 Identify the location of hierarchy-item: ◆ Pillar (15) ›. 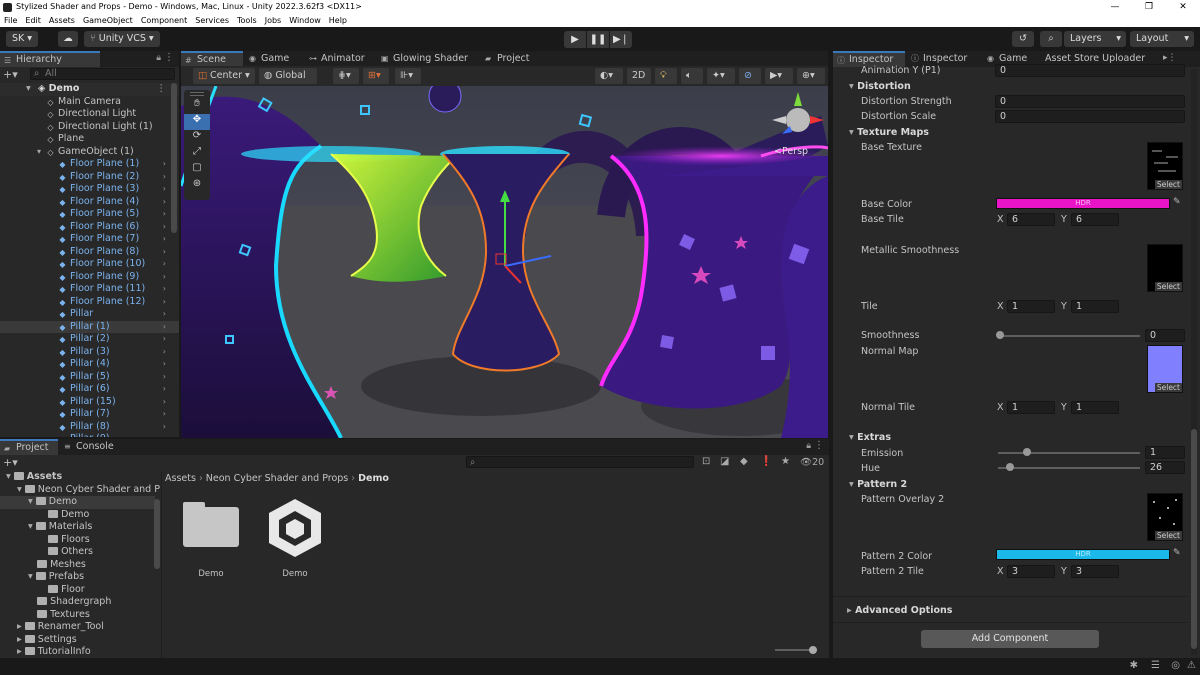
(89, 402).